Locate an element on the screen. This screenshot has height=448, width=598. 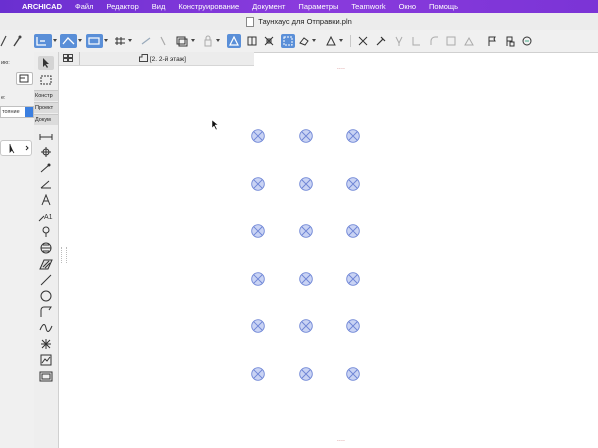
radial-dimension-tool-icon is located at coordinates (46, 168).